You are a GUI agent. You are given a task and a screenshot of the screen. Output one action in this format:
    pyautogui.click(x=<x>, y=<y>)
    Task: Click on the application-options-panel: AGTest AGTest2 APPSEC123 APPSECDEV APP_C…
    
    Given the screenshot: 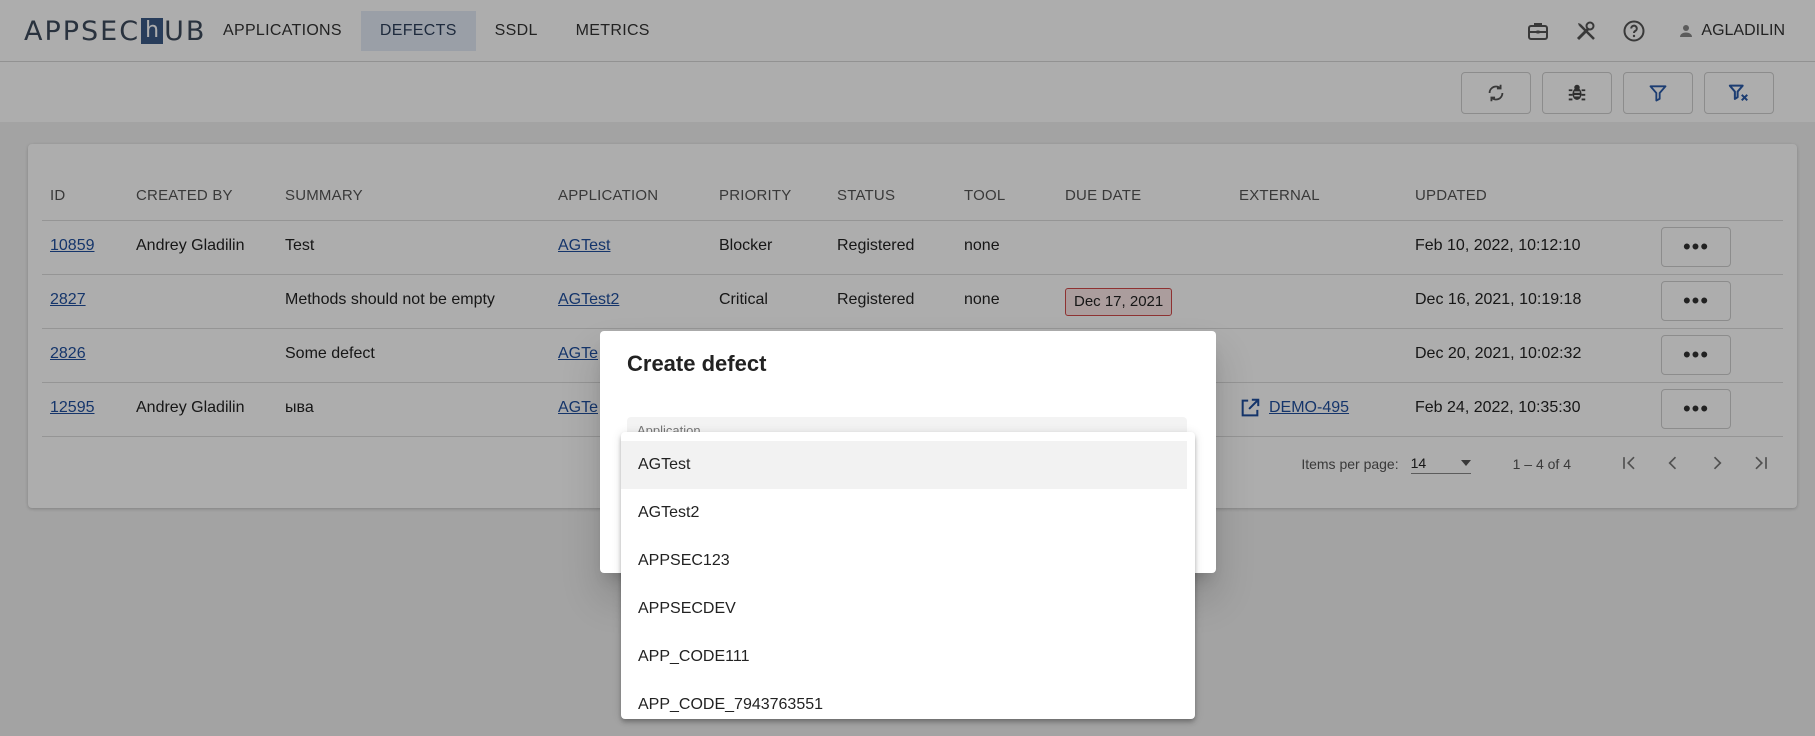 What is the action you would take?
    pyautogui.click(x=908, y=575)
    